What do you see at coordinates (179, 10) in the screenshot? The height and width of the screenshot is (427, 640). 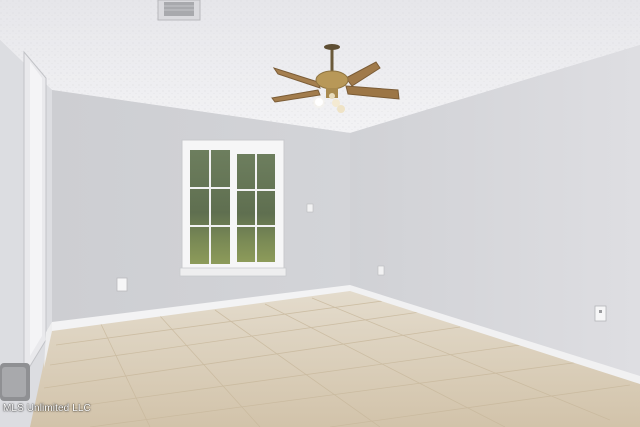 I see `air-vent-icon` at bounding box center [179, 10].